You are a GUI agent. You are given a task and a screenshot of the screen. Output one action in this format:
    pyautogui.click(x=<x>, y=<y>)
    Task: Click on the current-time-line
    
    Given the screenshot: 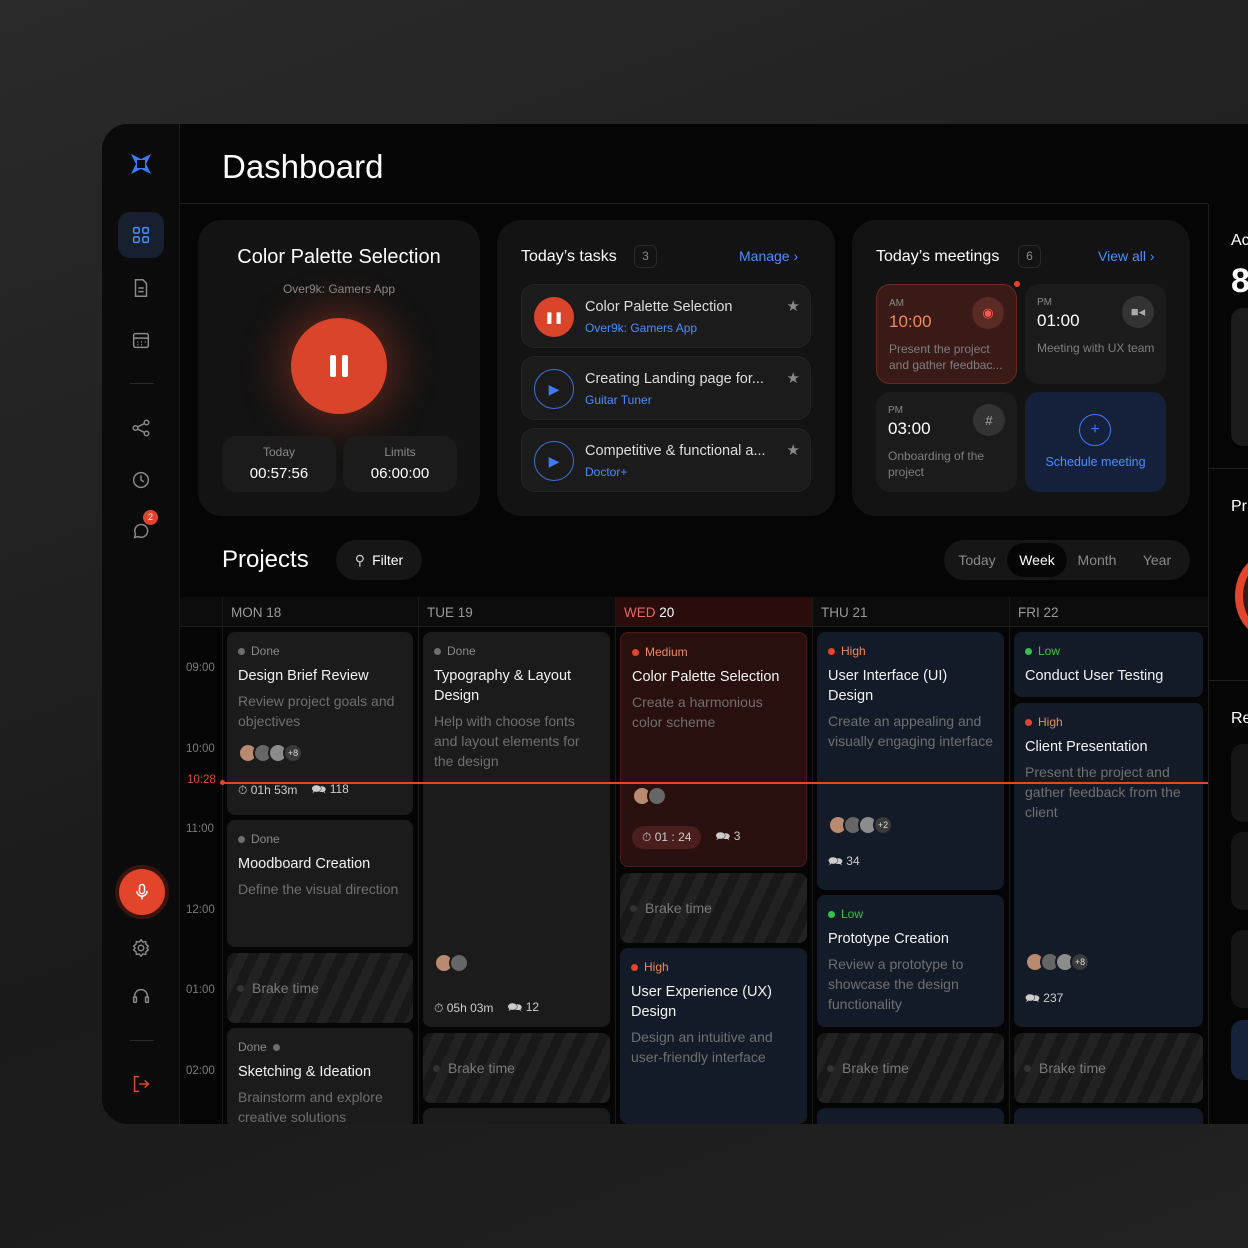 What is the action you would take?
    pyautogui.click(x=715, y=783)
    